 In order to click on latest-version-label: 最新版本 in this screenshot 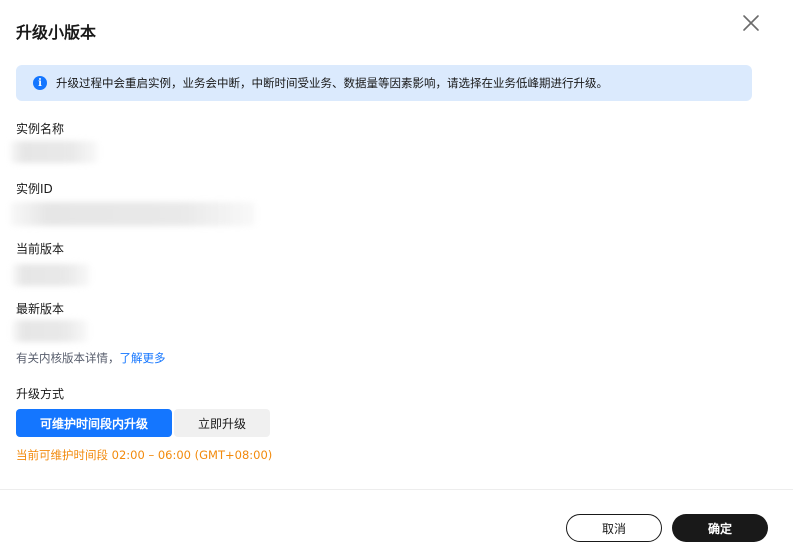, I will do `click(40, 309)`.